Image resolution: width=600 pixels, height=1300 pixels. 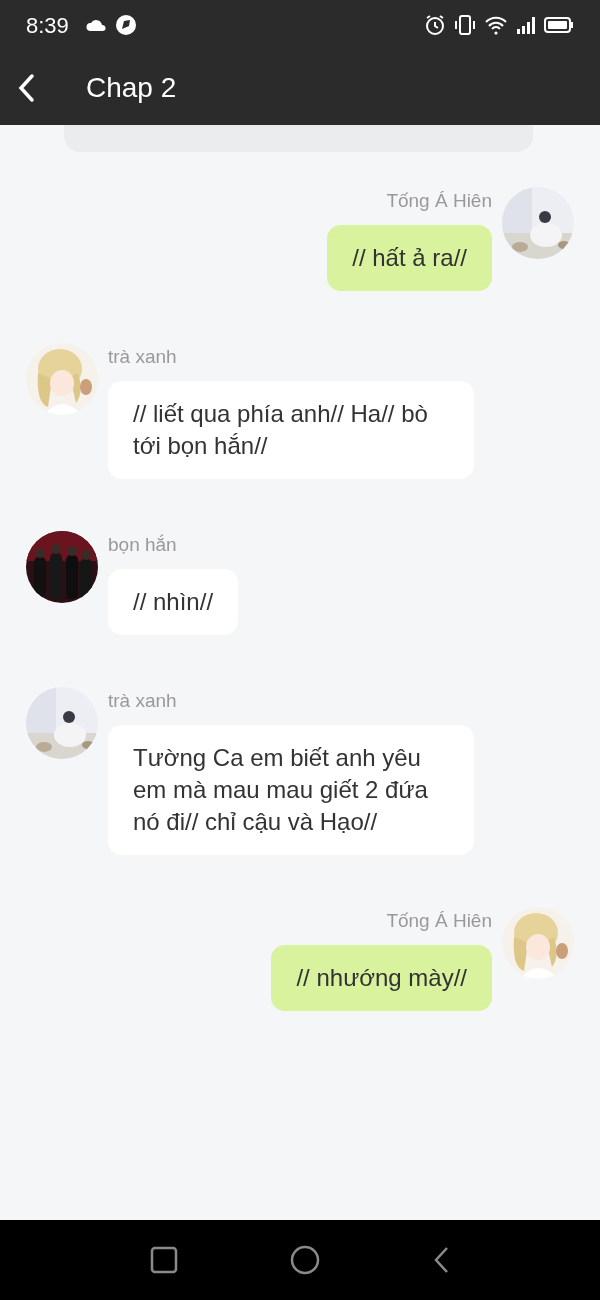 What do you see at coordinates (131, 87) in the screenshot?
I see `screen-title: Chap 2` at bounding box center [131, 87].